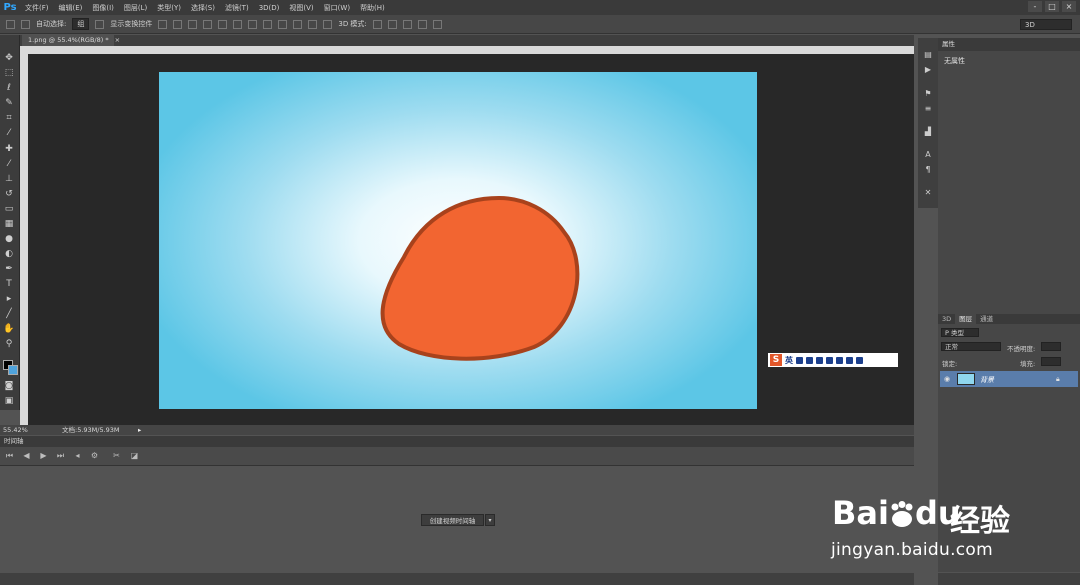 This screenshot has height=585, width=1080. Describe the element at coordinates (238, 24) in the screenshot. I see `align-right-icon` at that location.